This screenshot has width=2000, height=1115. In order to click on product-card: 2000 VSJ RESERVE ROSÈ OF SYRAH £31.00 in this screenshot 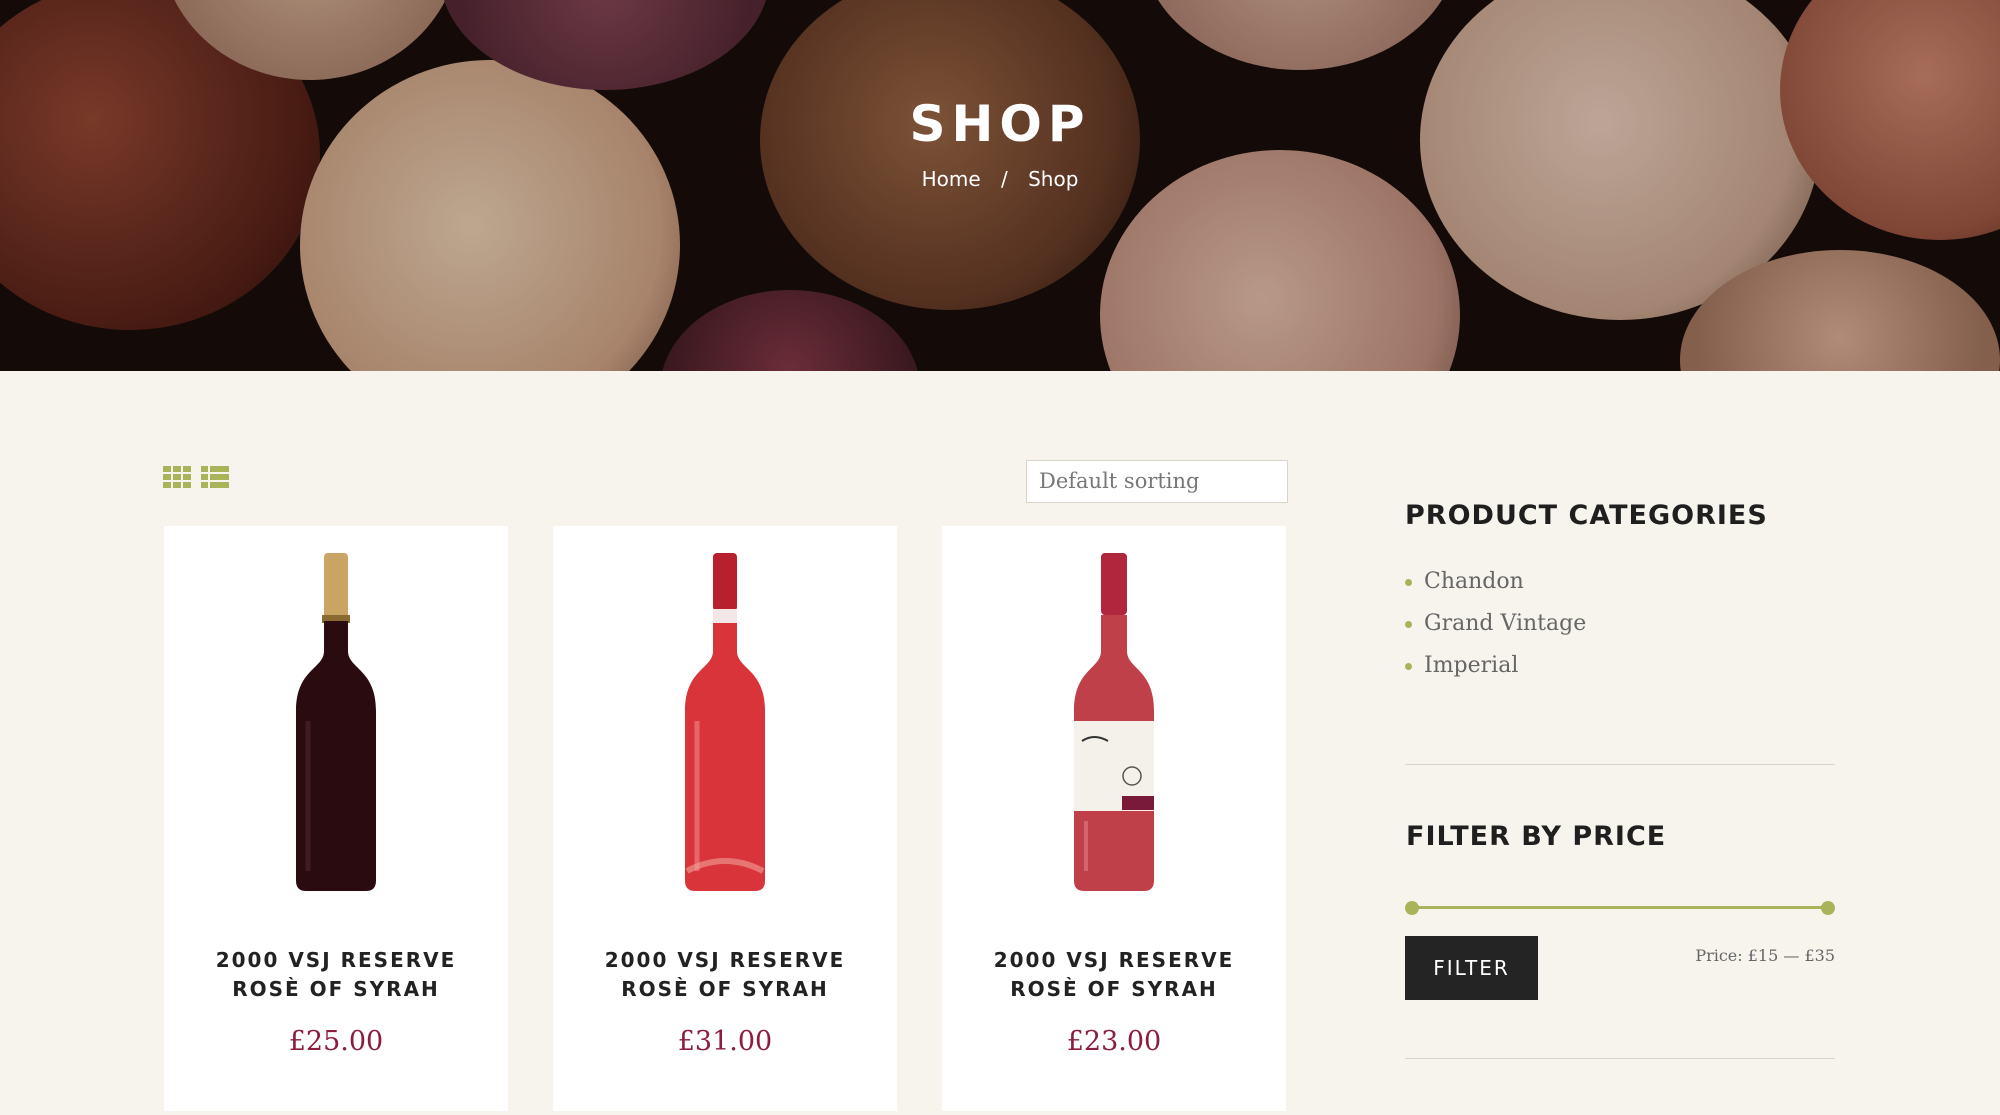, I will do `click(725, 818)`.